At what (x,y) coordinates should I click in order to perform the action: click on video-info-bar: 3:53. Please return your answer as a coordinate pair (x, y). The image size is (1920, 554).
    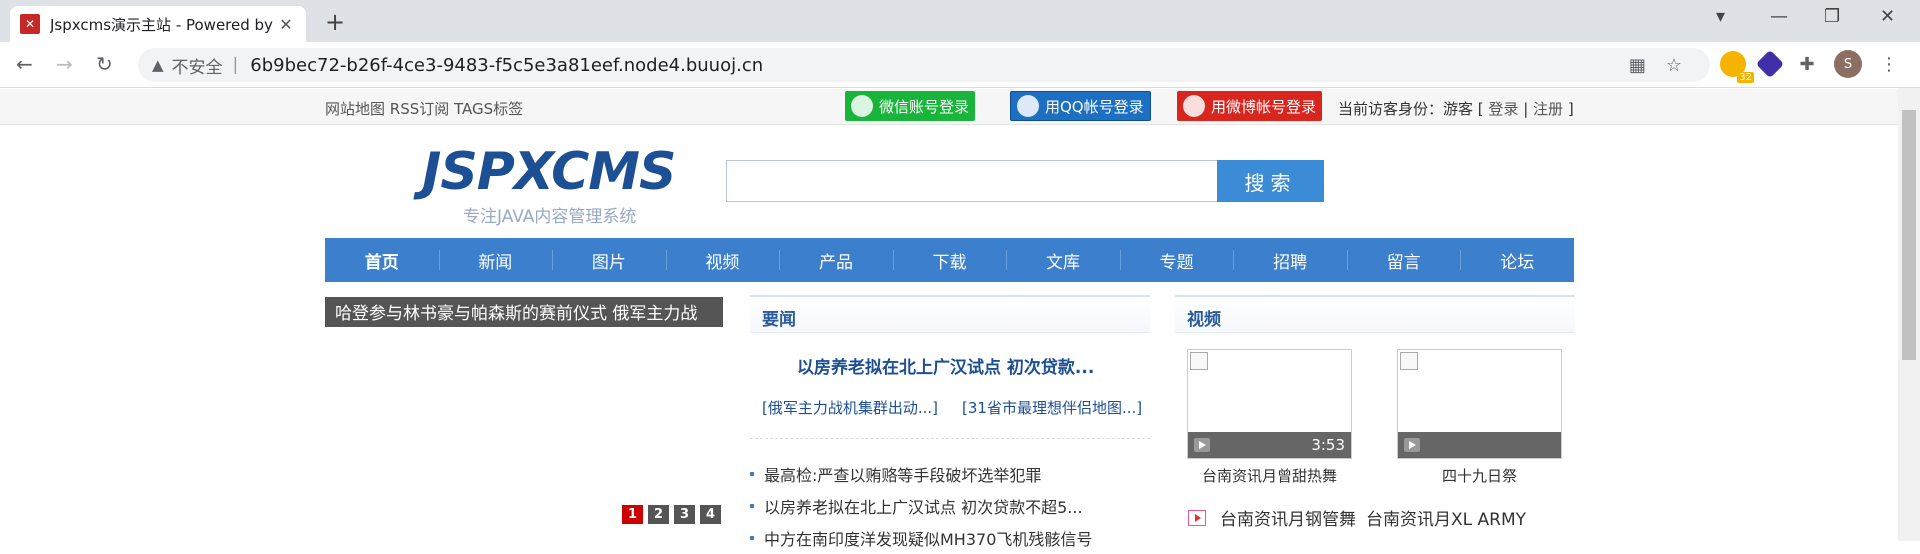
    Looking at the image, I should click on (1269, 445).